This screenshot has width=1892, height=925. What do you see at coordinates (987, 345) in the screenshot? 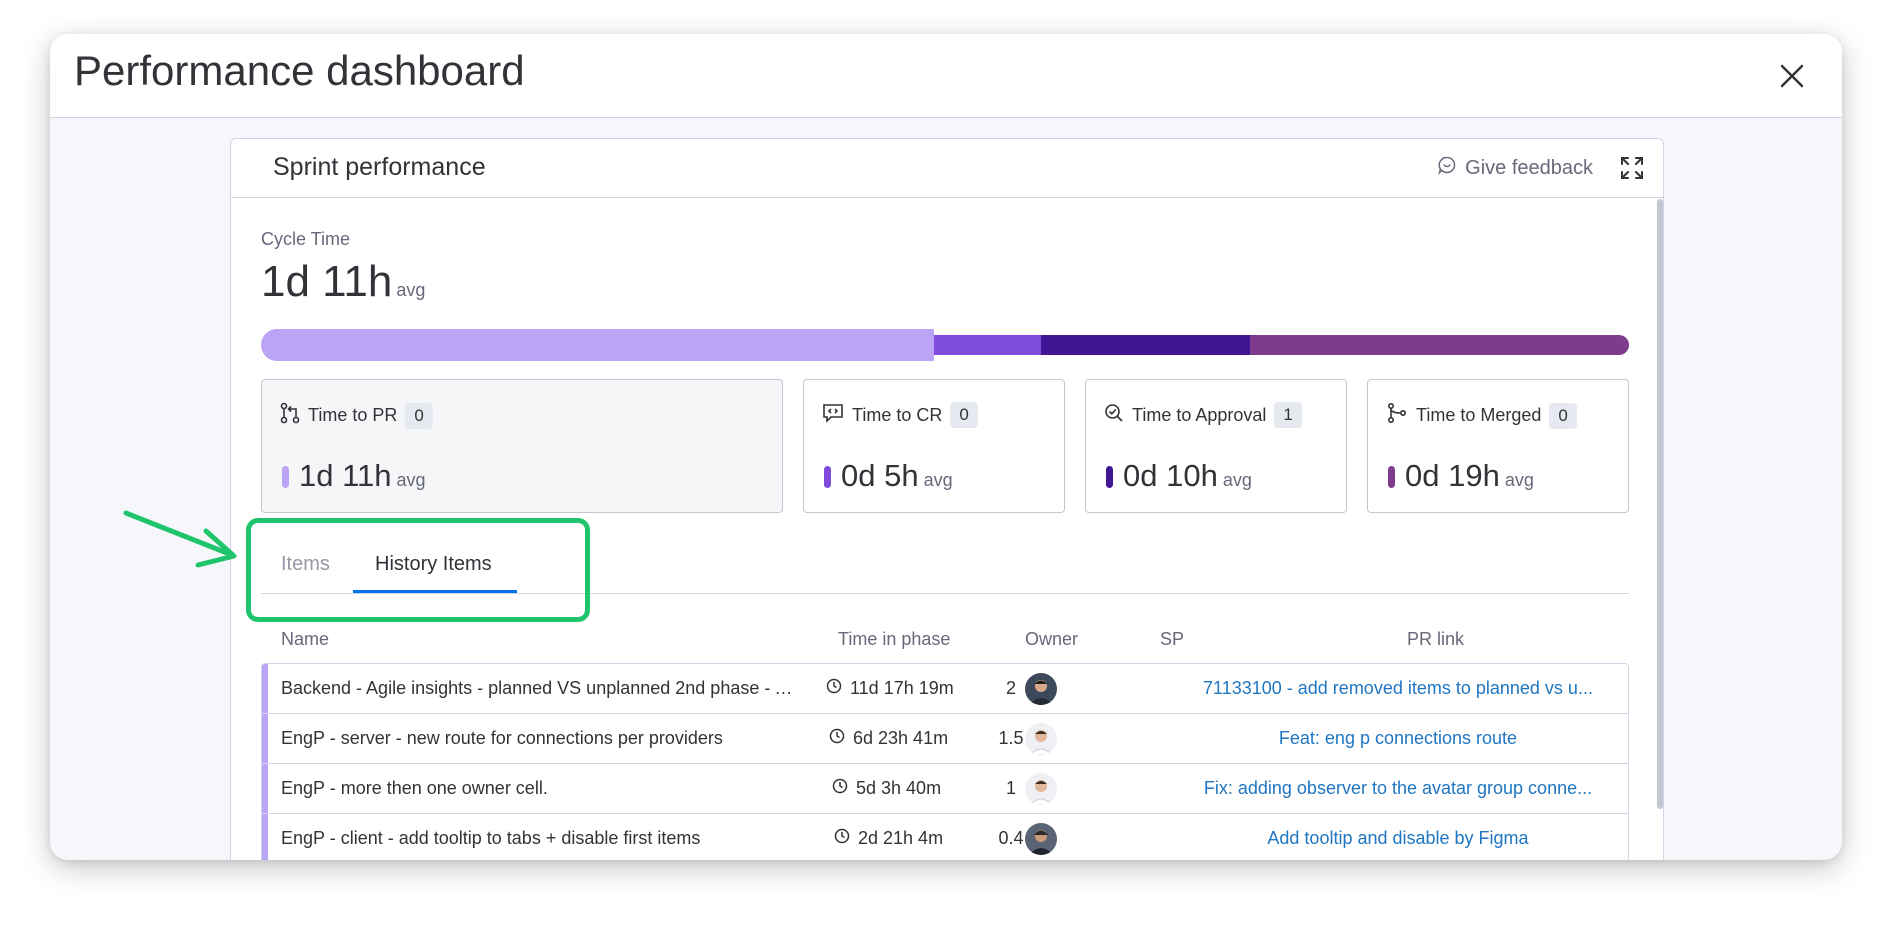
I see `bar-segment-cr` at bounding box center [987, 345].